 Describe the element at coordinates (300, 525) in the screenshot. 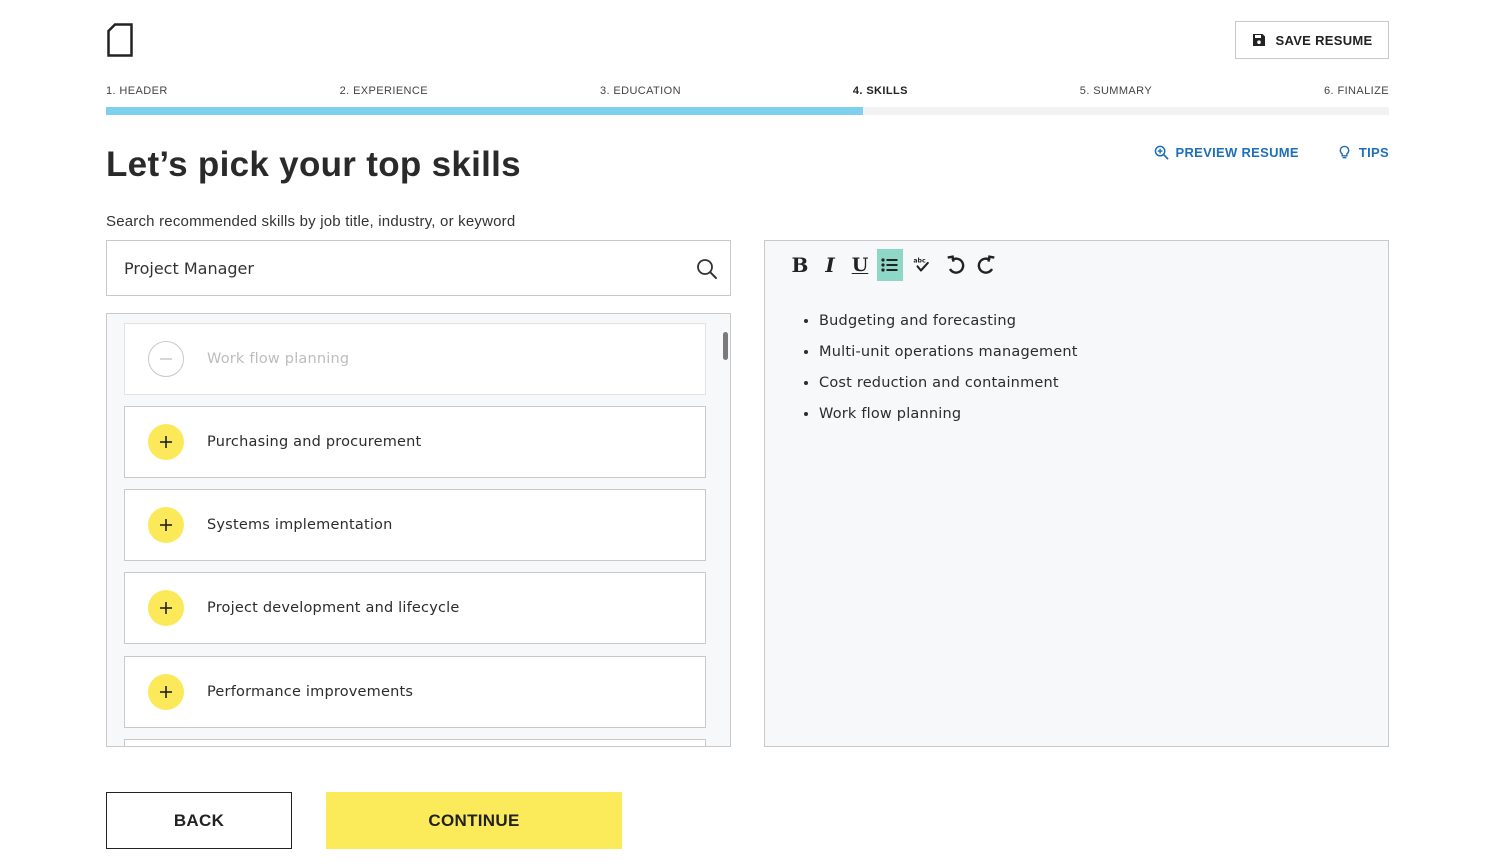

I see `skill-label: Systems implementation` at that location.